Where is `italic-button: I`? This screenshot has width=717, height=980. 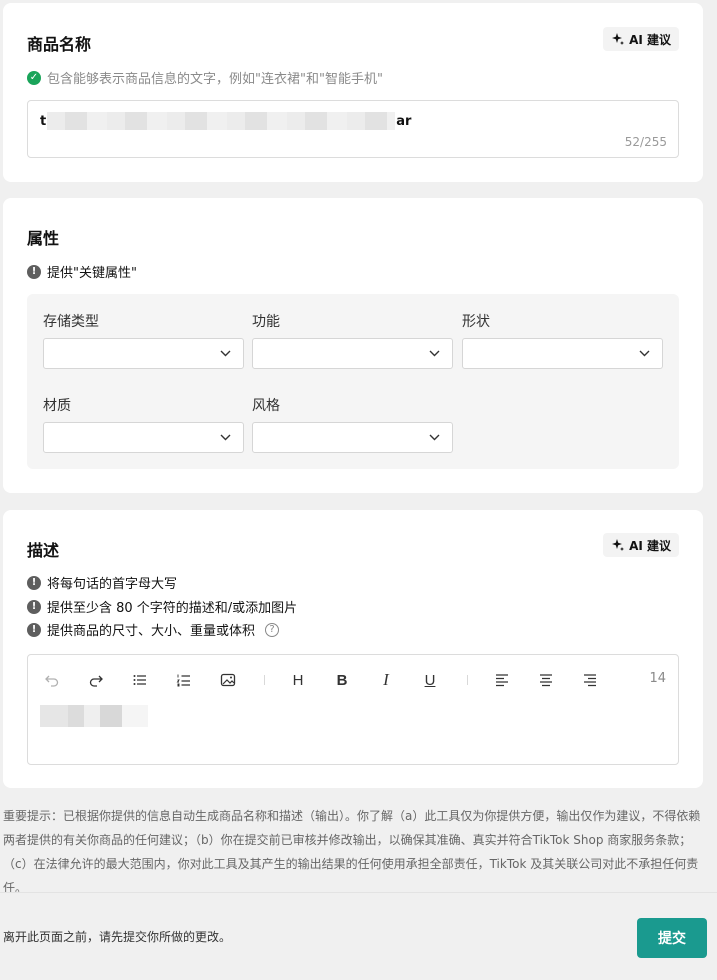 italic-button: I is located at coordinates (386, 679).